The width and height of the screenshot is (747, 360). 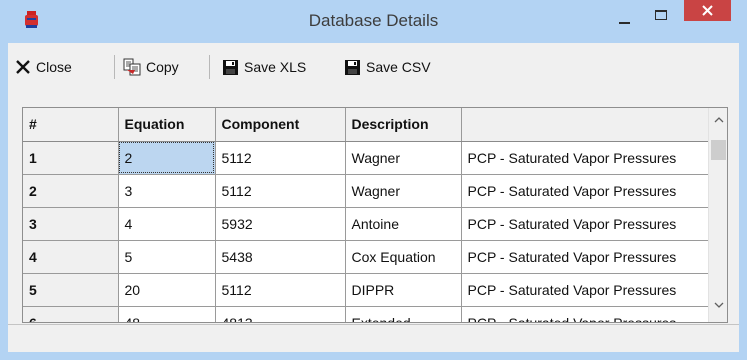 I want to click on table-cell: 5932, so click(x=280, y=224).